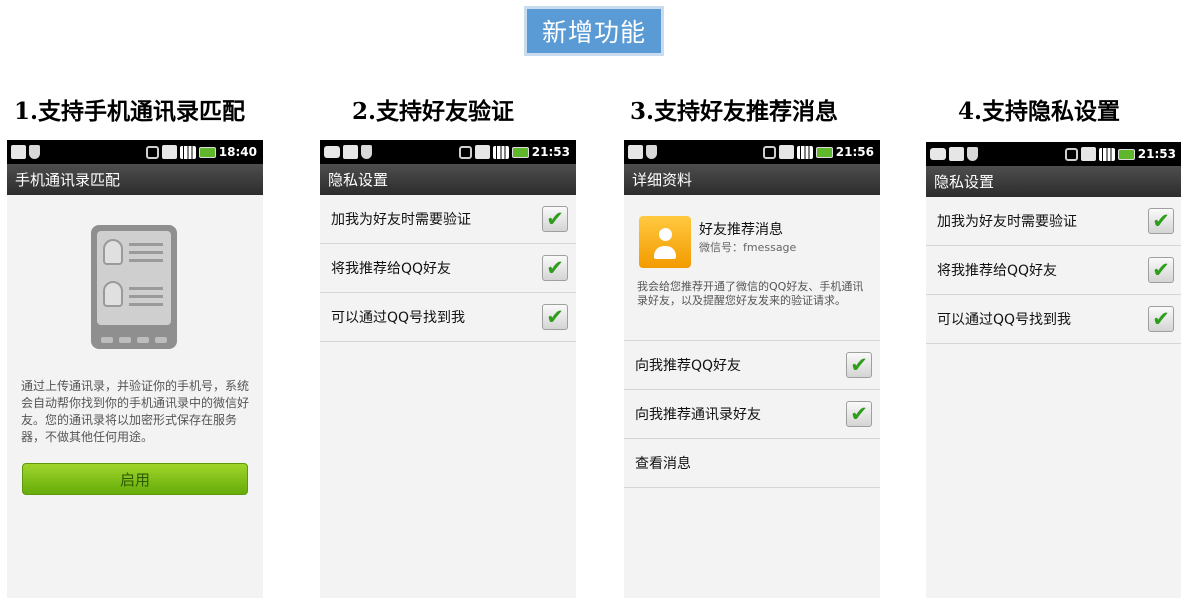 The width and height of the screenshot is (1181, 598). Describe the element at coordinates (734, 111) in the screenshot. I see `heading-friend-recommend: 3.支持好友推荐消息` at that location.